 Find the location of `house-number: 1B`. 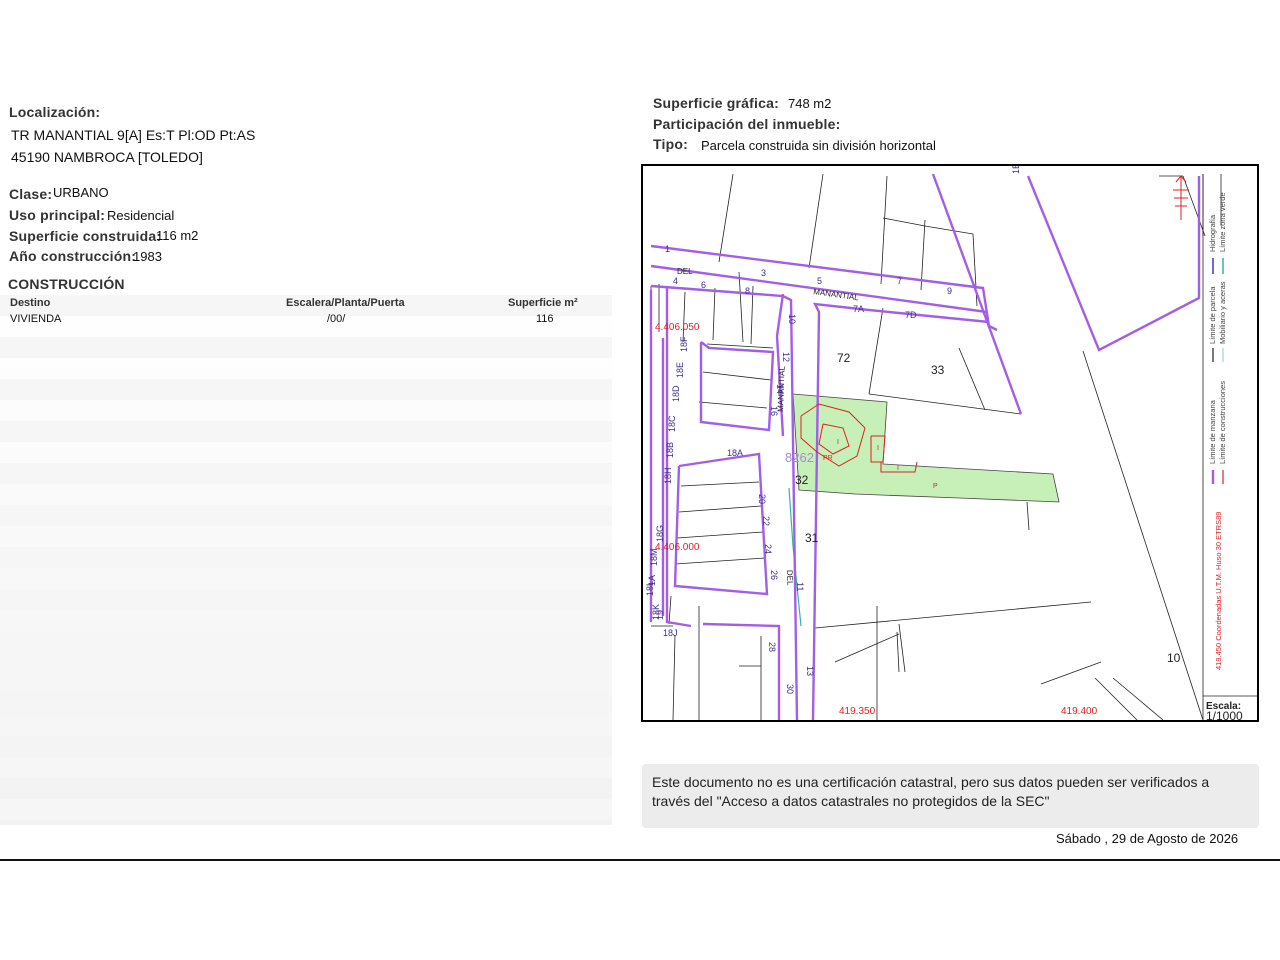

house-number: 1B is located at coordinates (1016, 170).